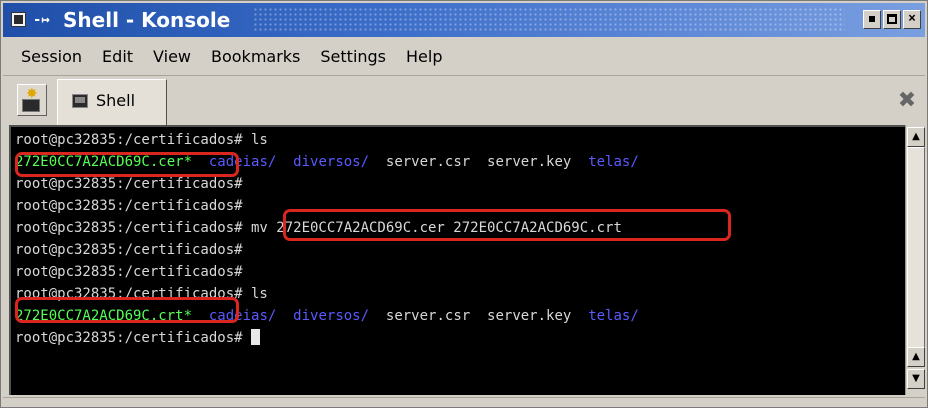 Image resolution: width=928 pixels, height=408 pixels. I want to click on menu-settings: Settings, so click(353, 57).